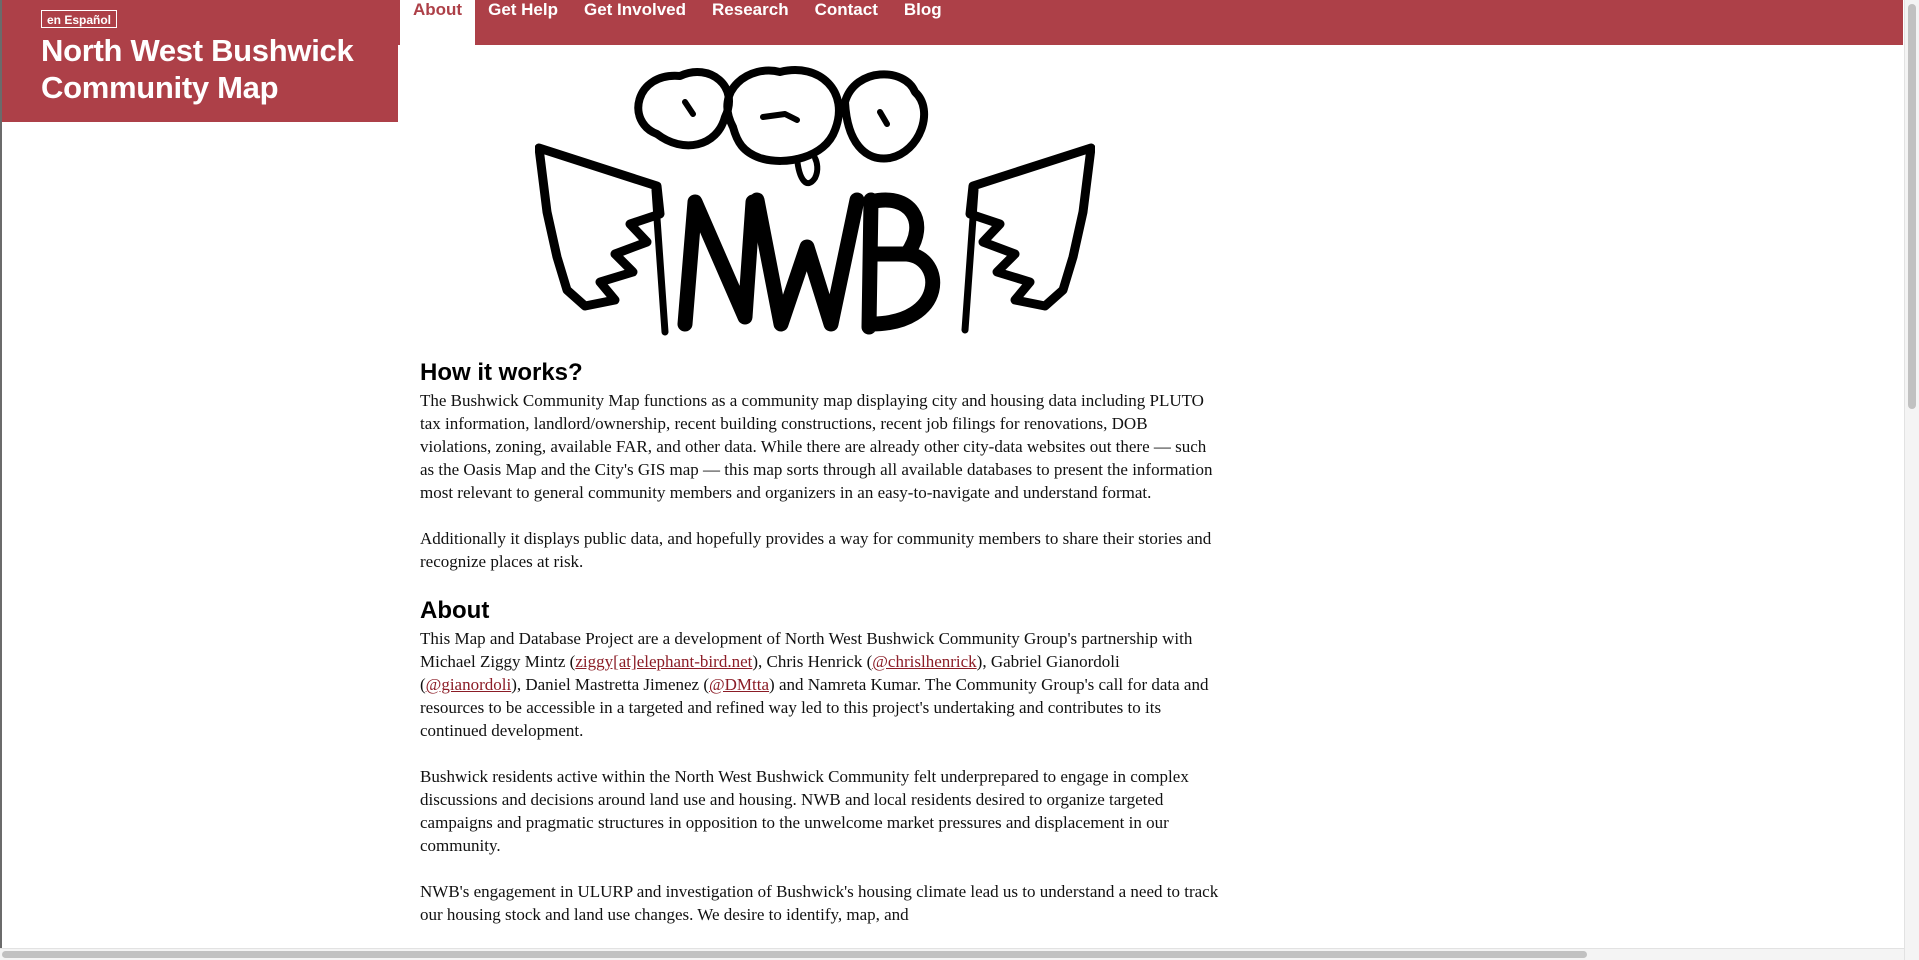 The image size is (1919, 960). I want to click on twitter-link-chrislhenrick: @chrislhenrick, so click(924, 661).